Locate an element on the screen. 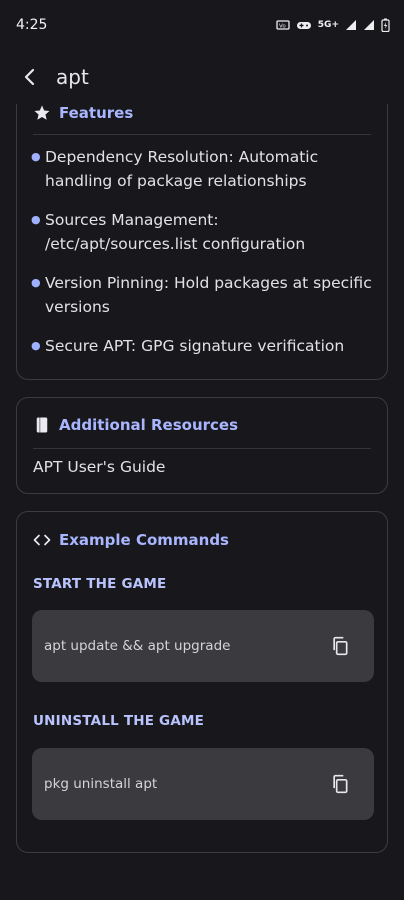 The image size is (404, 900). svg-text: Vo is located at coordinates (282, 27).